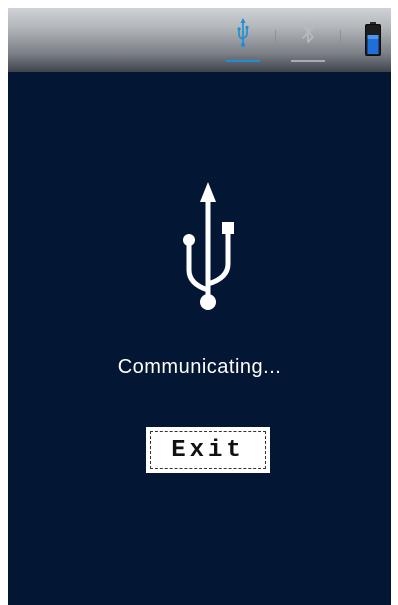  What do you see at coordinates (308, 32) in the screenshot?
I see `bluetooth-icon` at bounding box center [308, 32].